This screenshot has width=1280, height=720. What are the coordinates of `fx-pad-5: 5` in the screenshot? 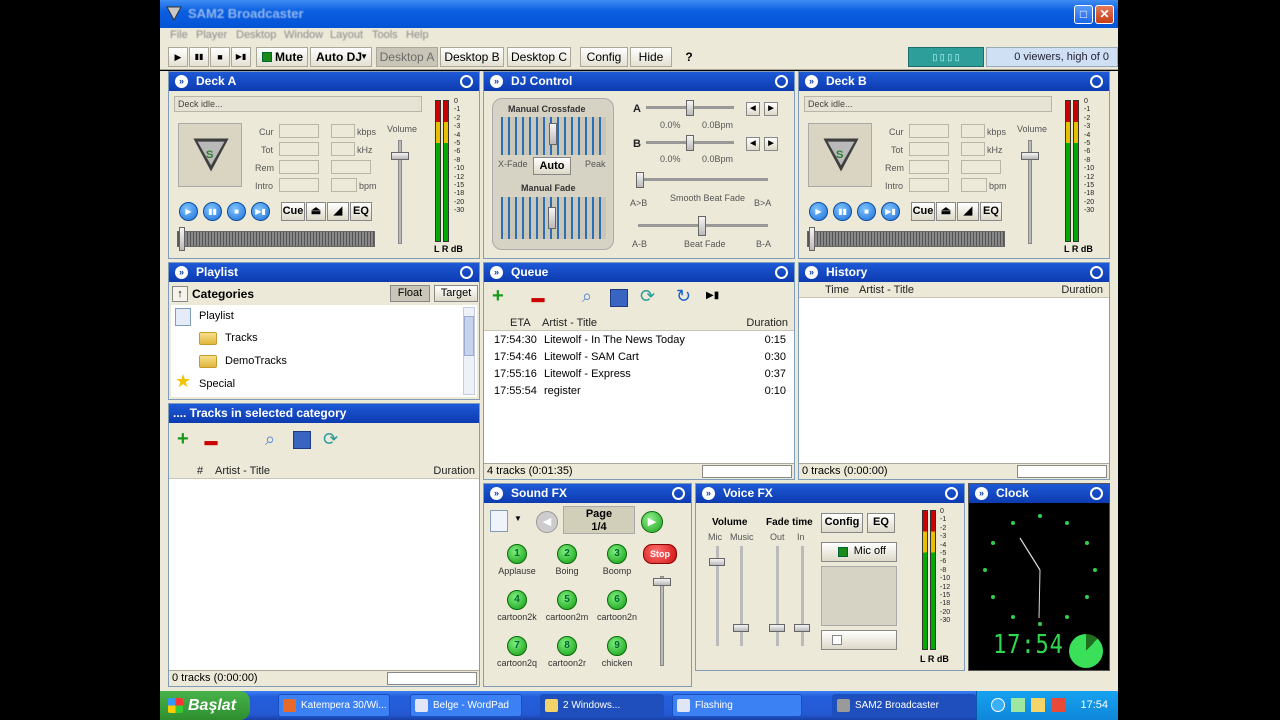 It's located at (567, 600).